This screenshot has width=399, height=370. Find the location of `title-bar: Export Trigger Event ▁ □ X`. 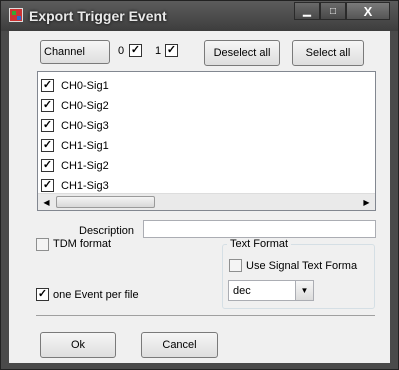

title-bar: Export Trigger Event ▁ □ X is located at coordinates (199, 16).